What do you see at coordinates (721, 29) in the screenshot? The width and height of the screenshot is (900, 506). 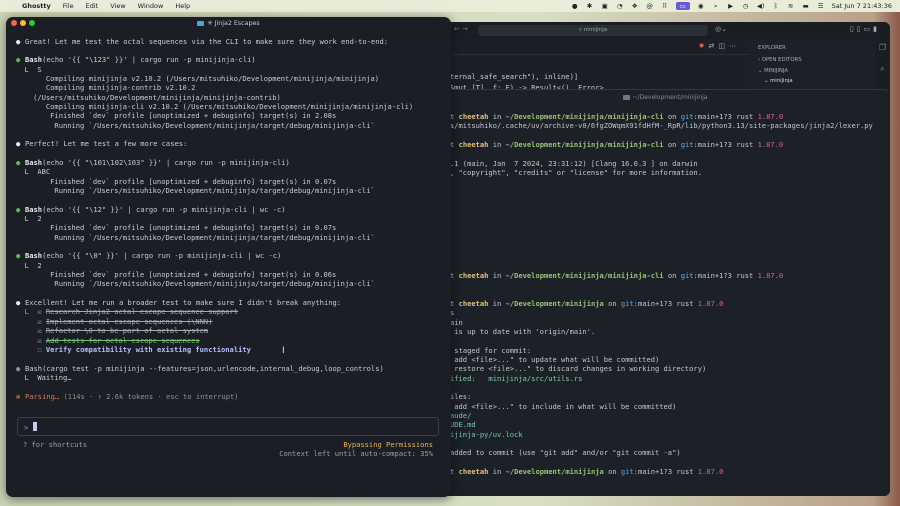 I see `copilot-icon: ◎⌄` at bounding box center [721, 29].